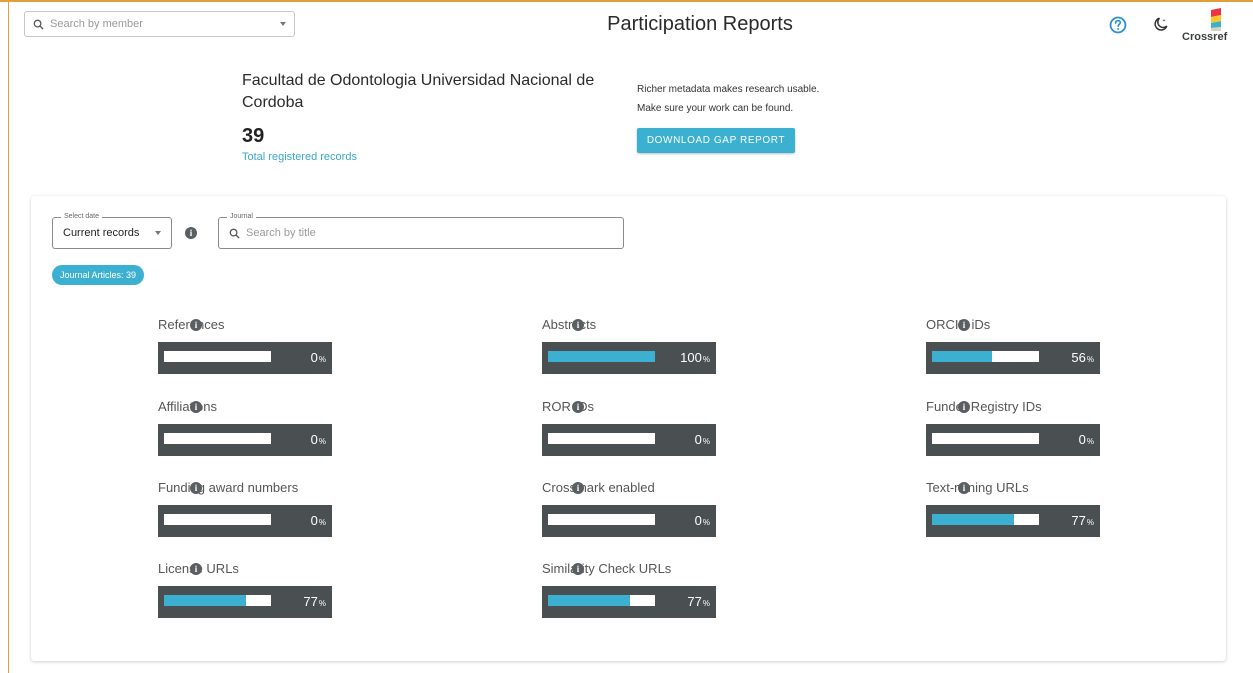 This screenshot has width=1253, height=673. I want to click on promo-text-line1: Richer metadata makes research usable., so click(728, 89).